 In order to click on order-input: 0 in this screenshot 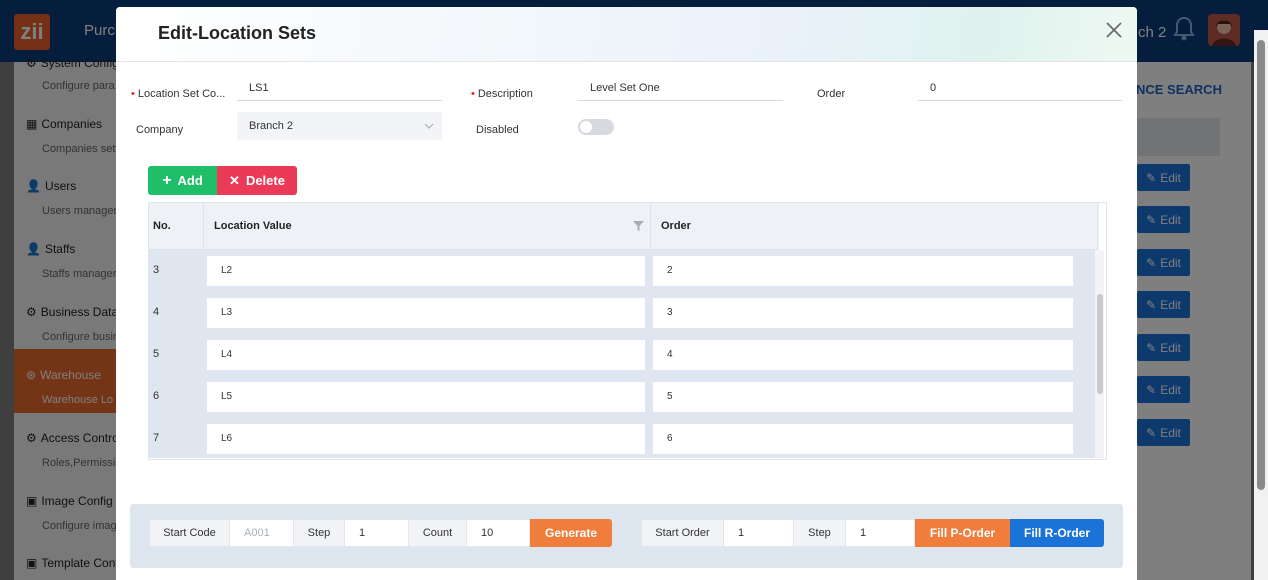, I will do `click(1020, 89)`.